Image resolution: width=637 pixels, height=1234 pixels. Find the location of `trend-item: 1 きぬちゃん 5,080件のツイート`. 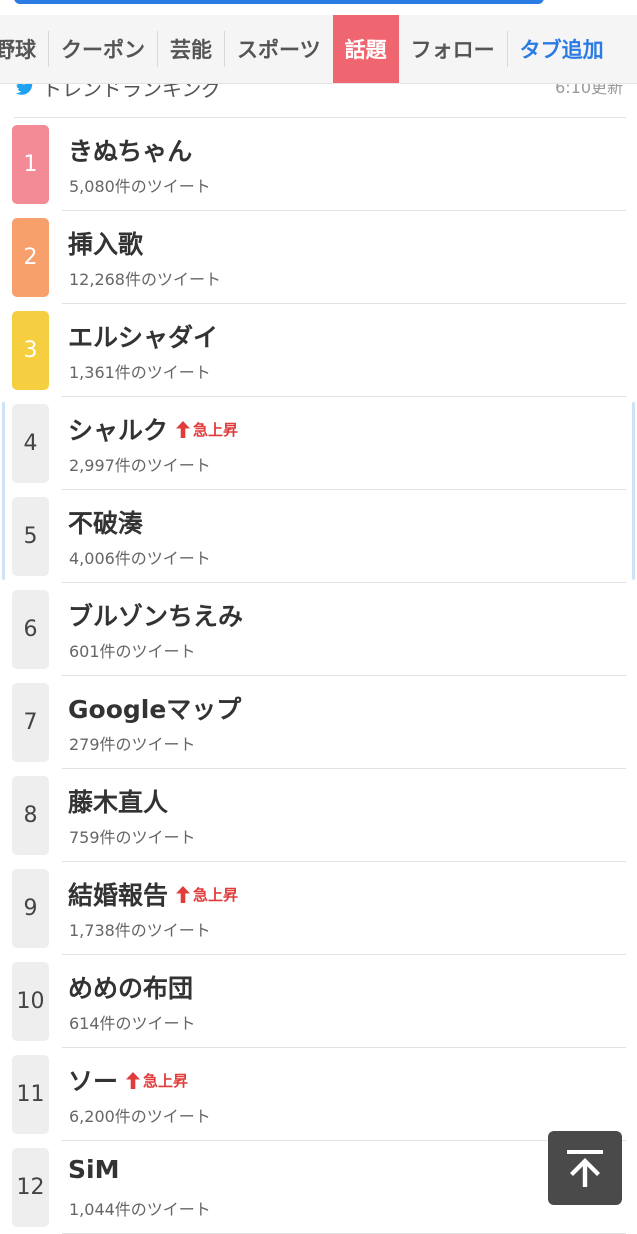

trend-item: 1 きぬちゃん 5,080件のツイート is located at coordinates (318, 164).